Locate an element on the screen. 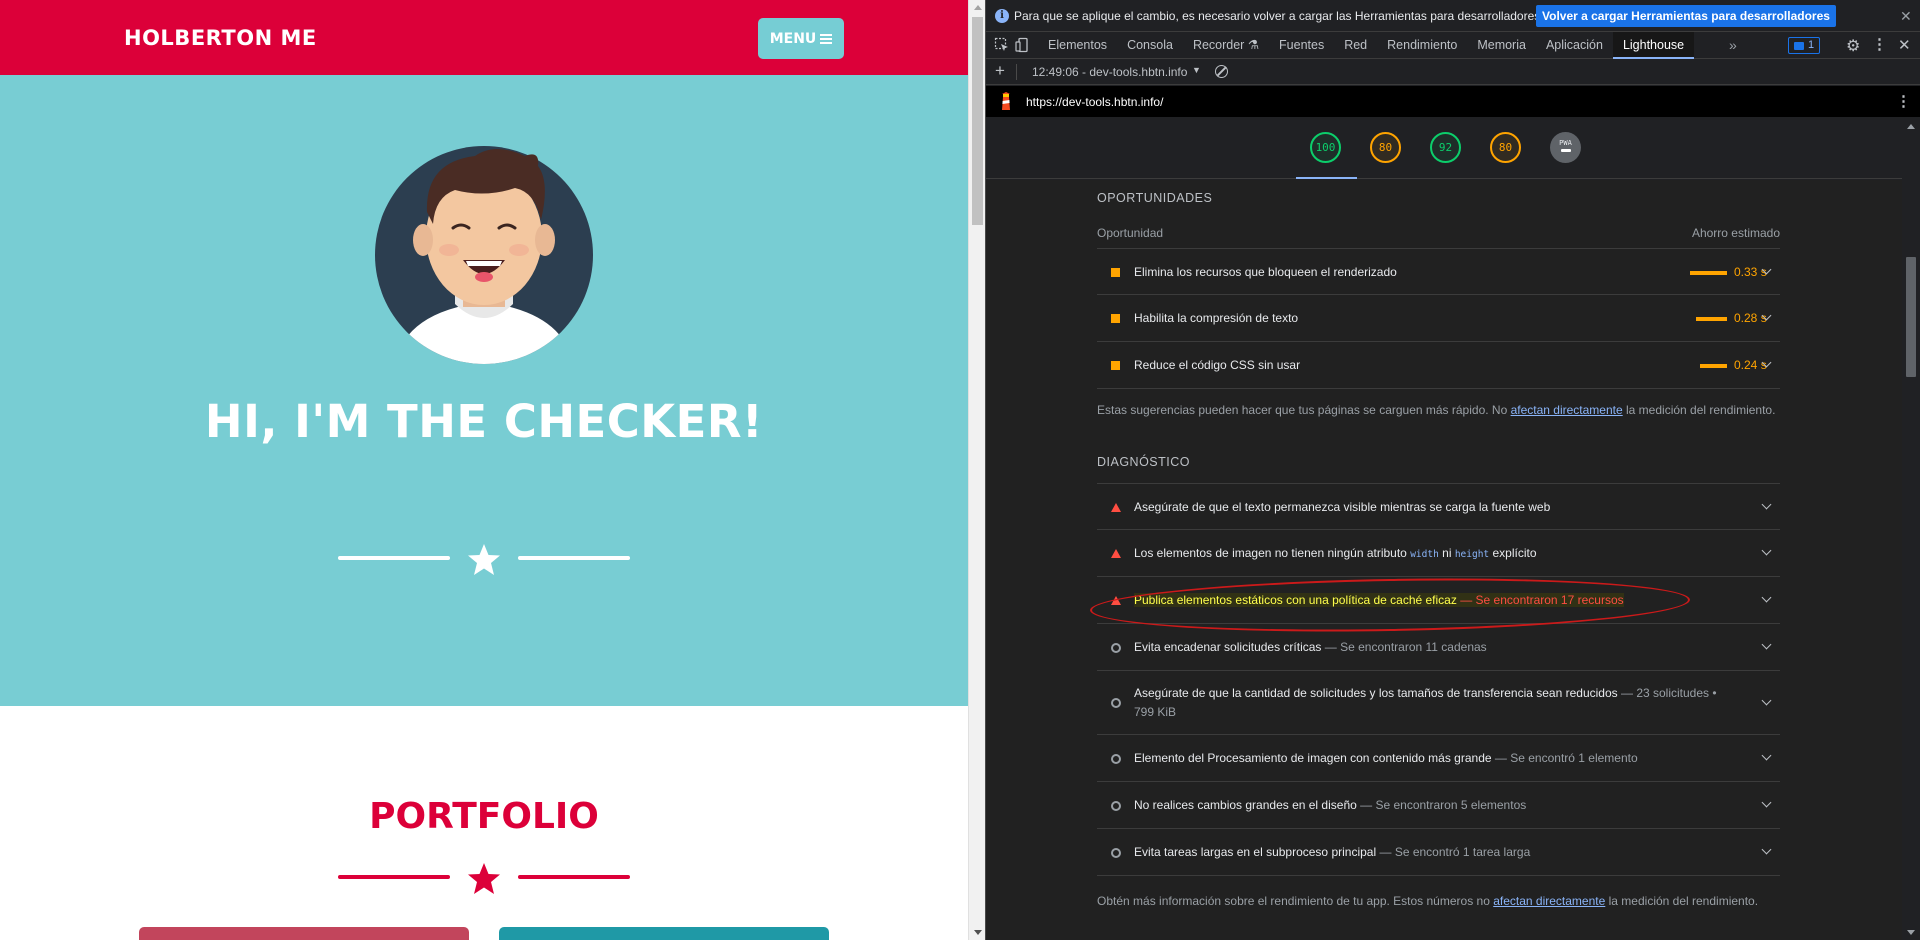  more-tabs-icon: » is located at coordinates (1733, 45).